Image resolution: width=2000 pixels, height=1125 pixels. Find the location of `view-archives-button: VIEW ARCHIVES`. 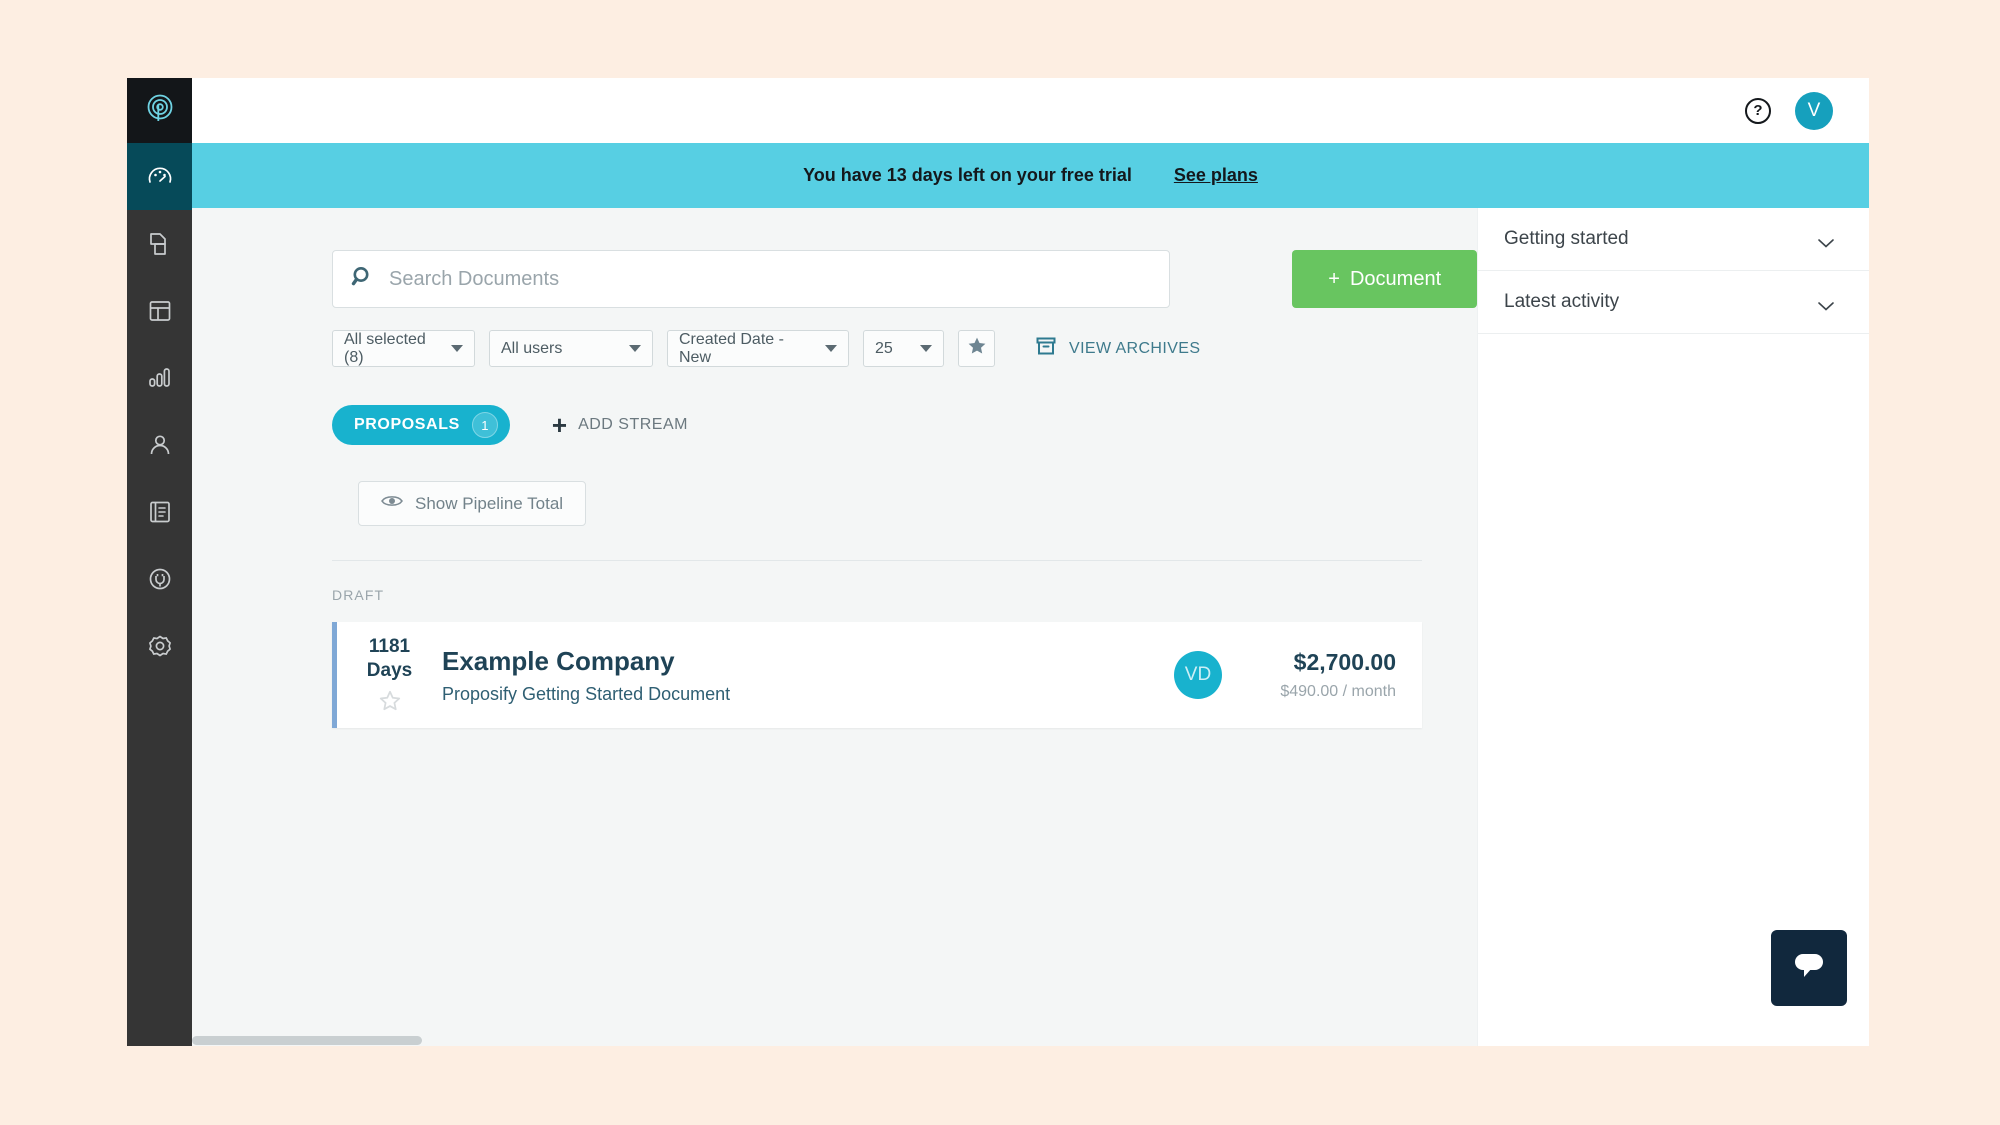

view-archives-button: VIEW ARCHIVES is located at coordinates (1117, 348).